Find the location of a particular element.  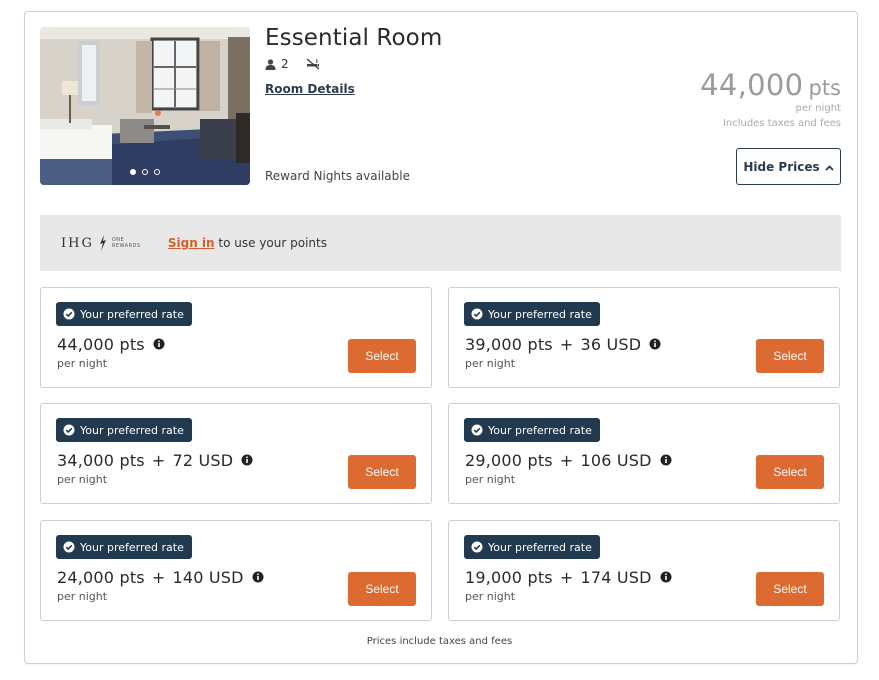

headline-price-unit: pts is located at coordinates (824, 88).